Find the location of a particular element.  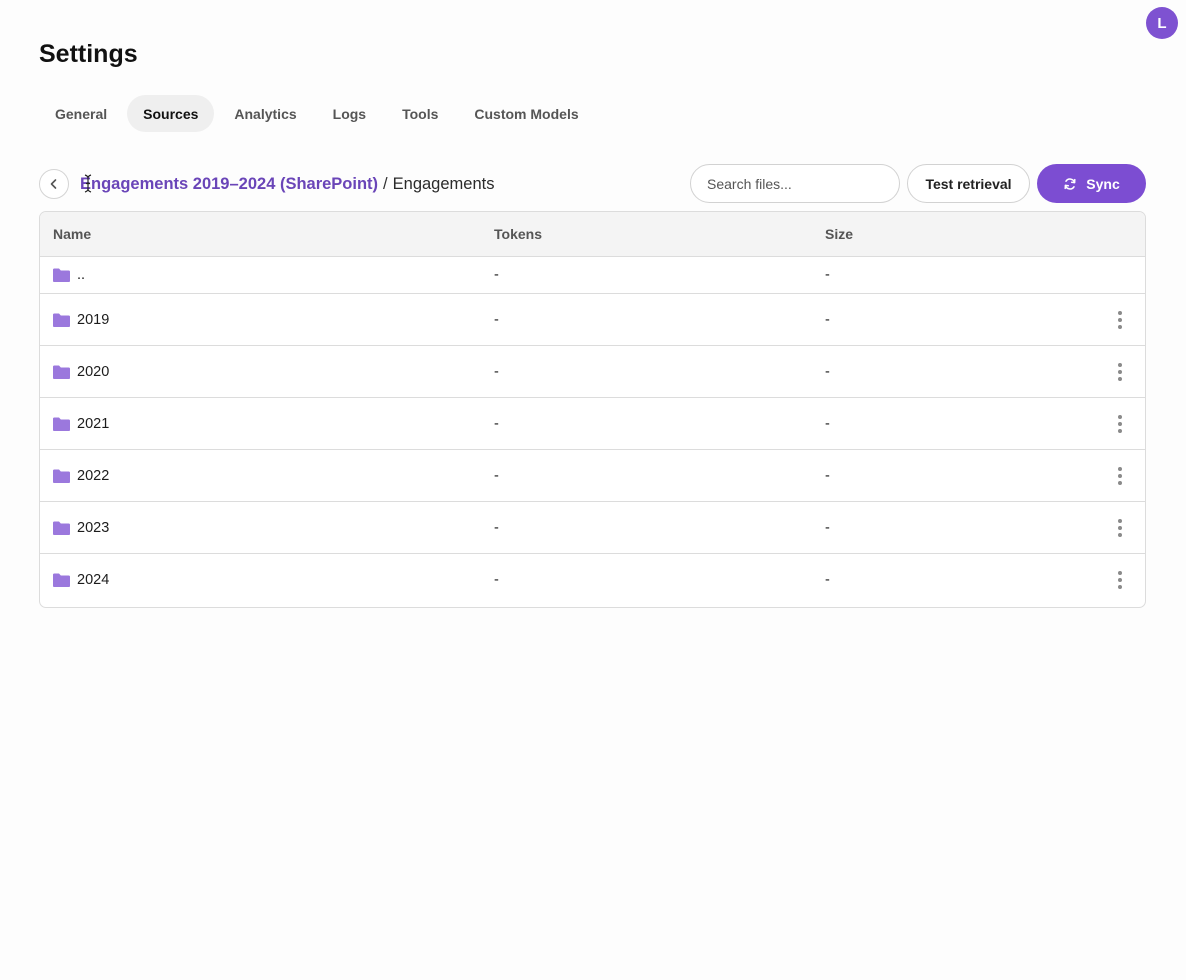

row-name: 2024 is located at coordinates (93, 580).